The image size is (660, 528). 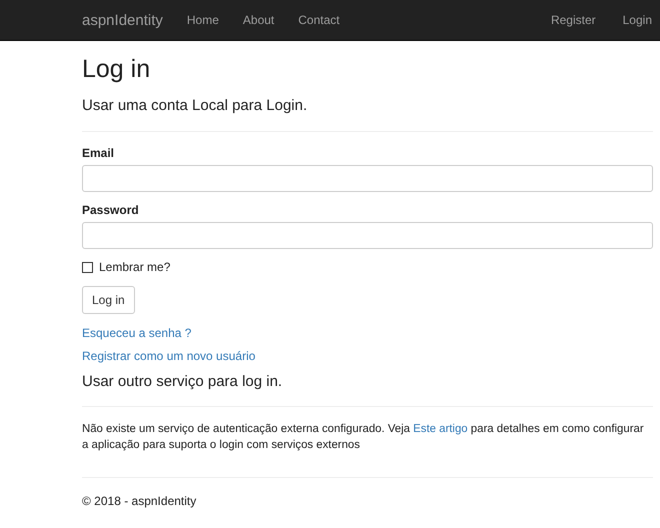 What do you see at coordinates (108, 300) in the screenshot?
I see `login-button: Log in` at bounding box center [108, 300].